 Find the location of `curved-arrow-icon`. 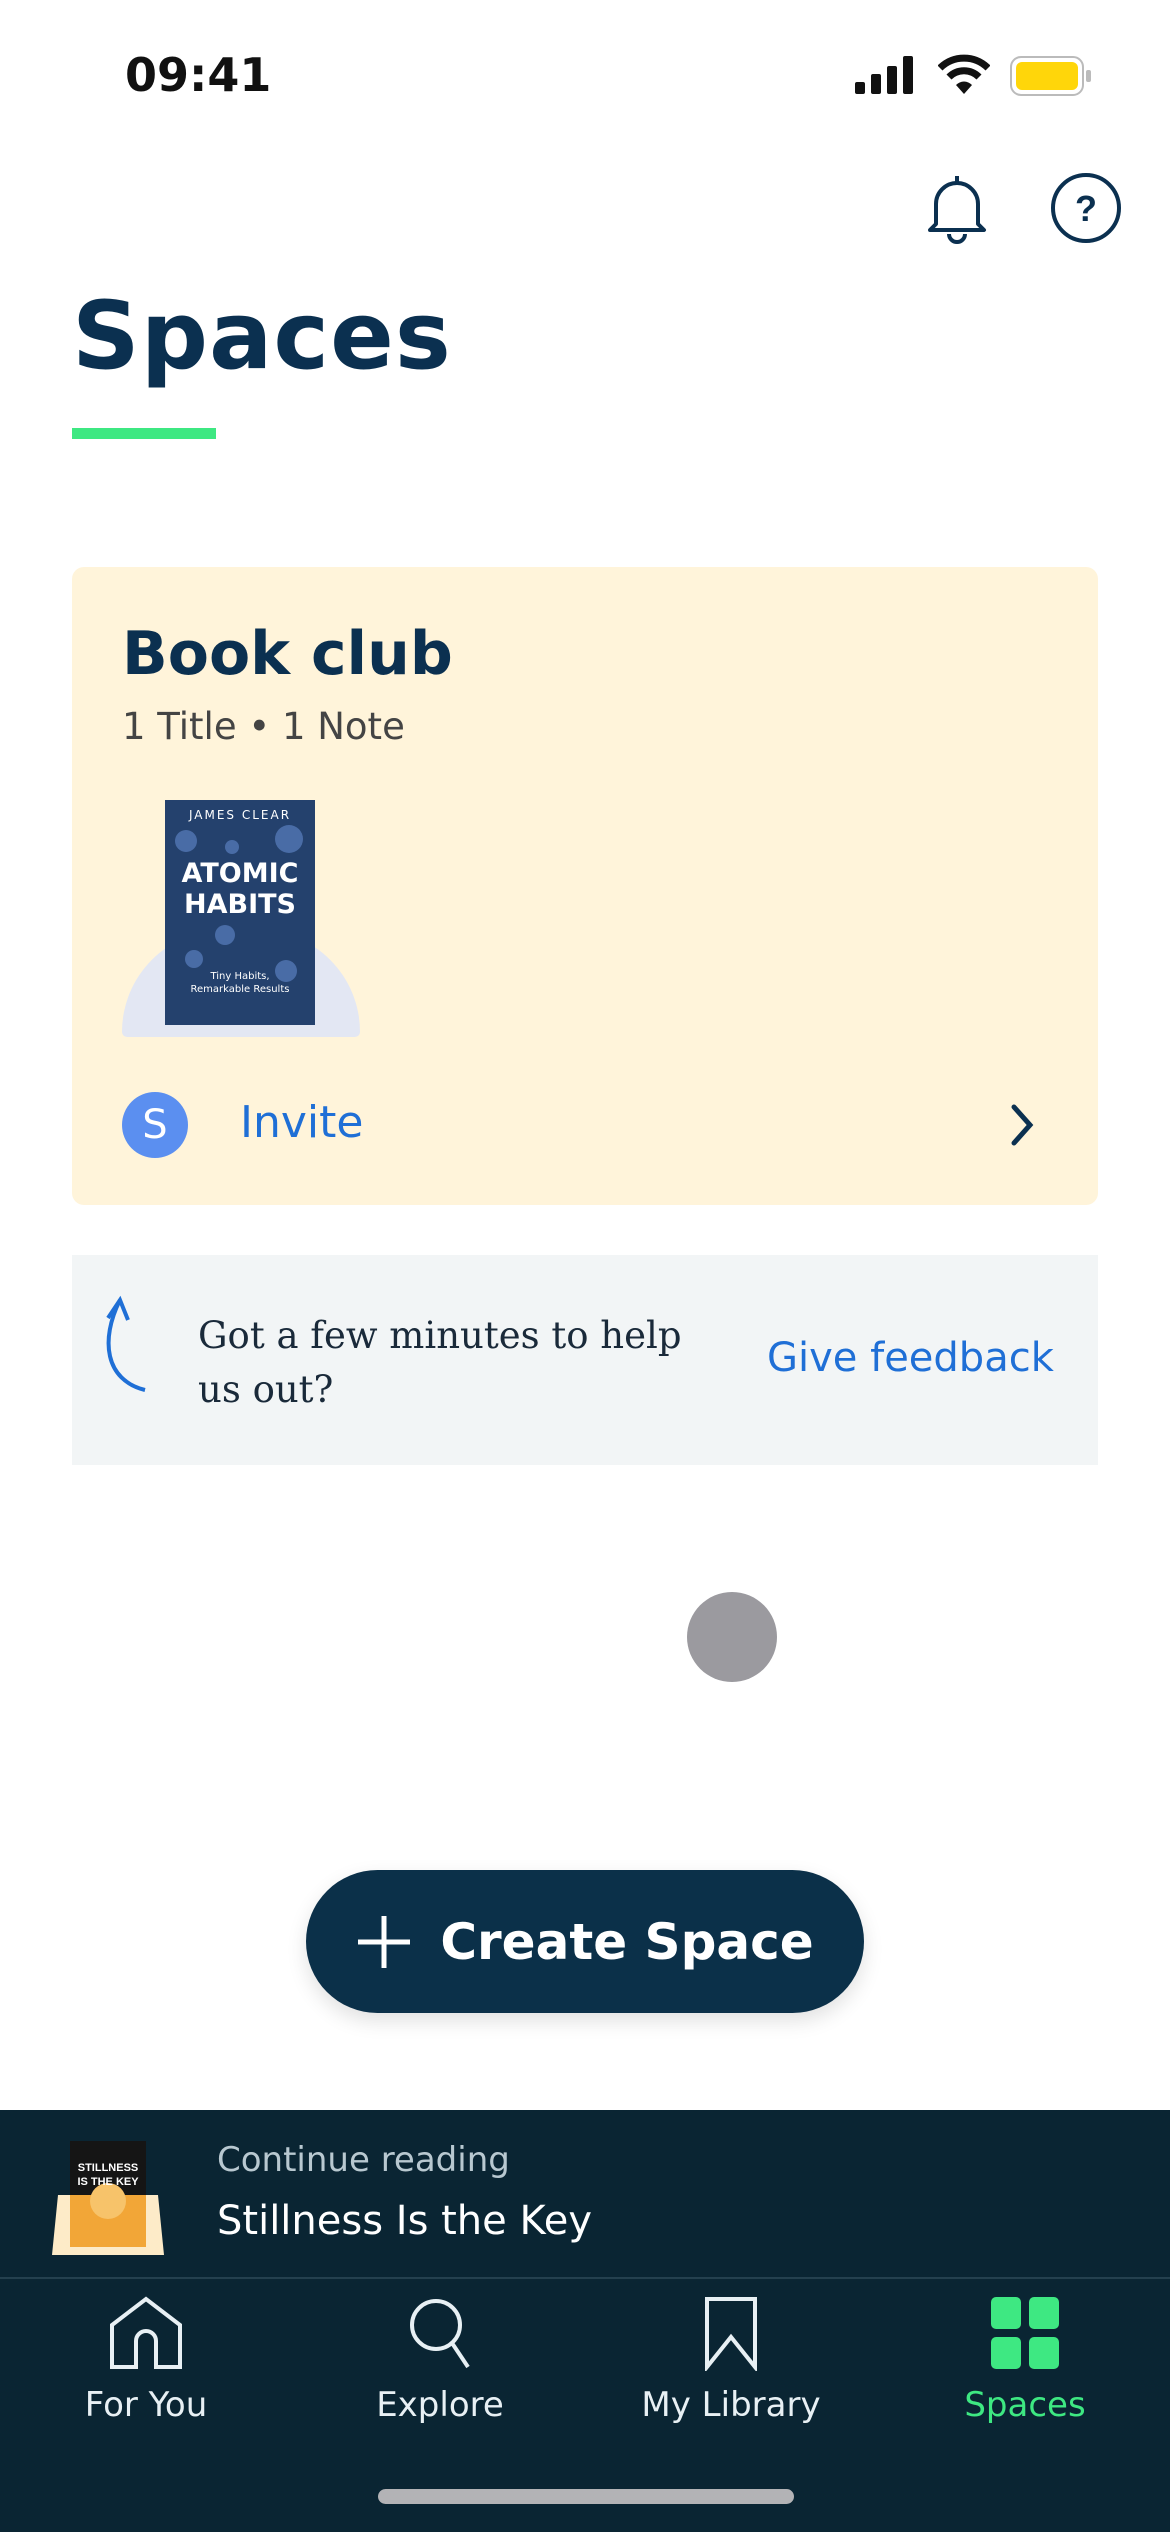

curved-arrow-icon is located at coordinates (130, 1347).